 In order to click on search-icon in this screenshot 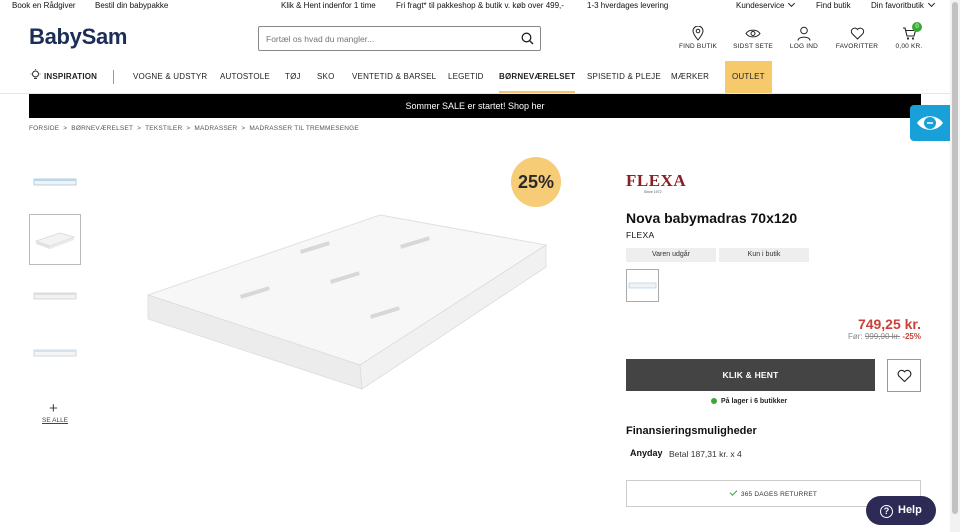, I will do `click(527, 38)`.